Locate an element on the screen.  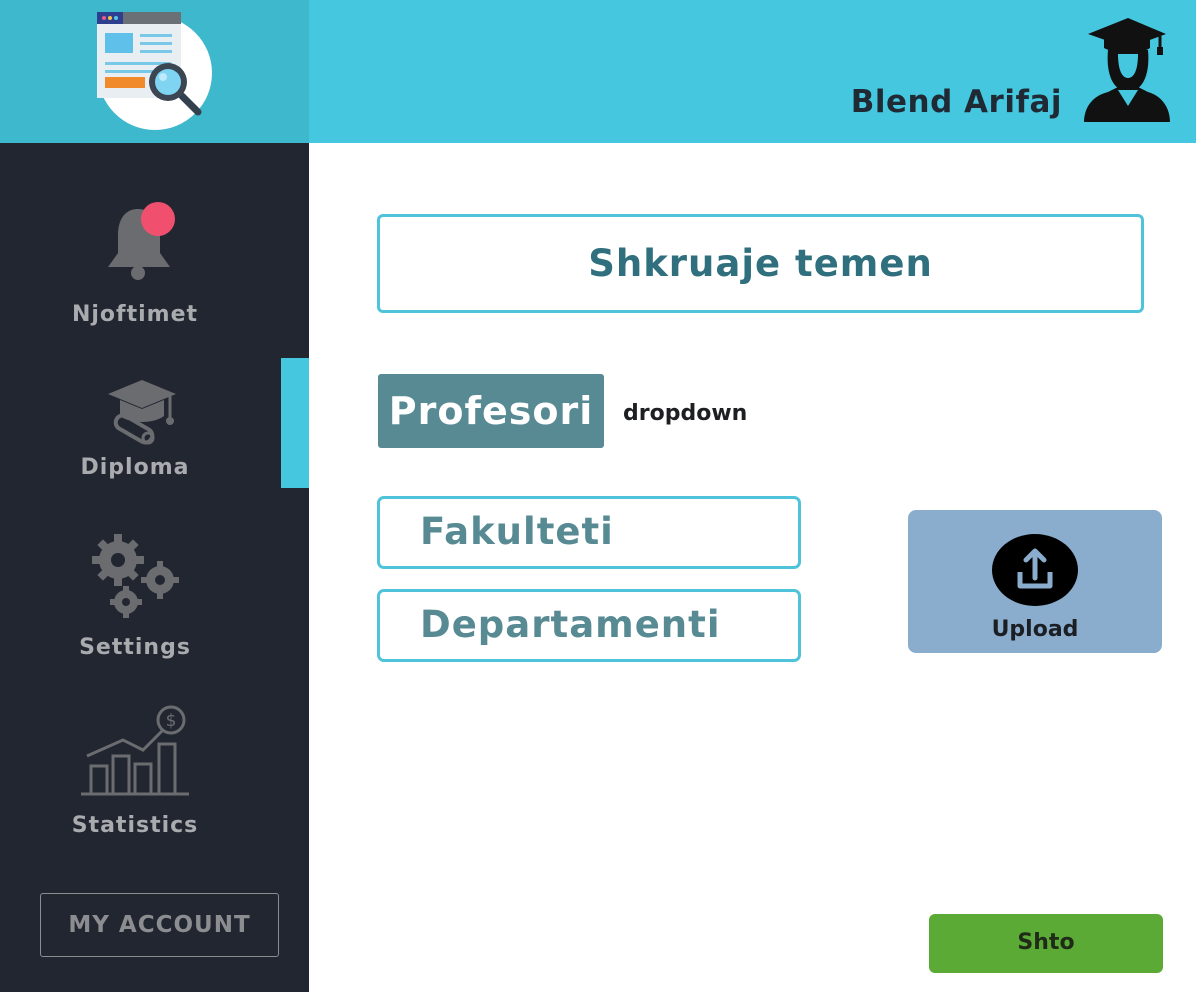
statistics-chart-icon: $ is located at coordinates (135, 753).